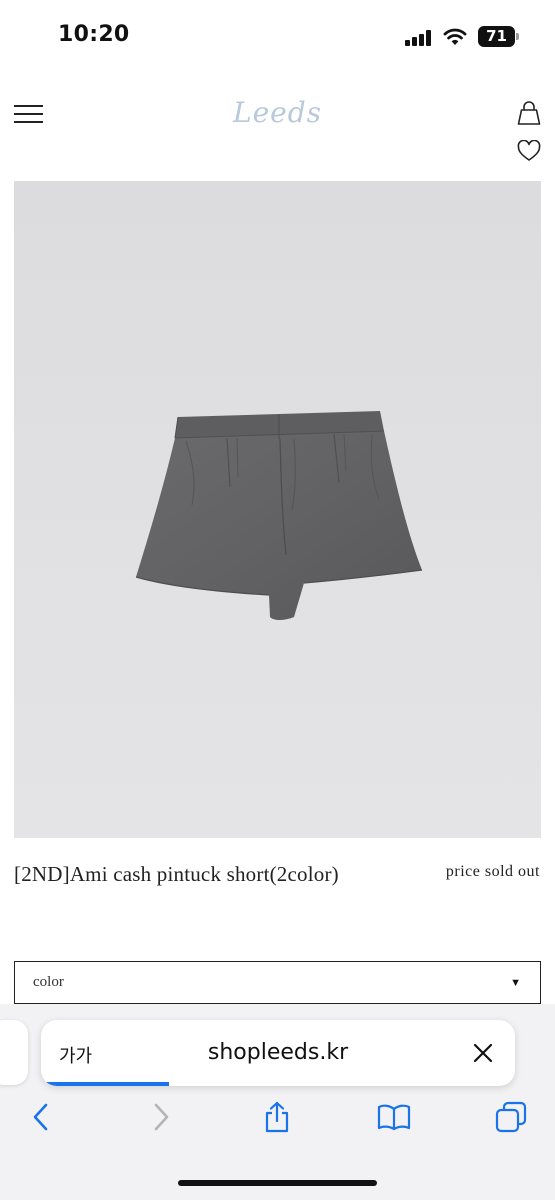 Image resolution: width=555 pixels, height=1200 pixels. Describe the element at coordinates (483, 1053) in the screenshot. I see `close-icon` at that location.